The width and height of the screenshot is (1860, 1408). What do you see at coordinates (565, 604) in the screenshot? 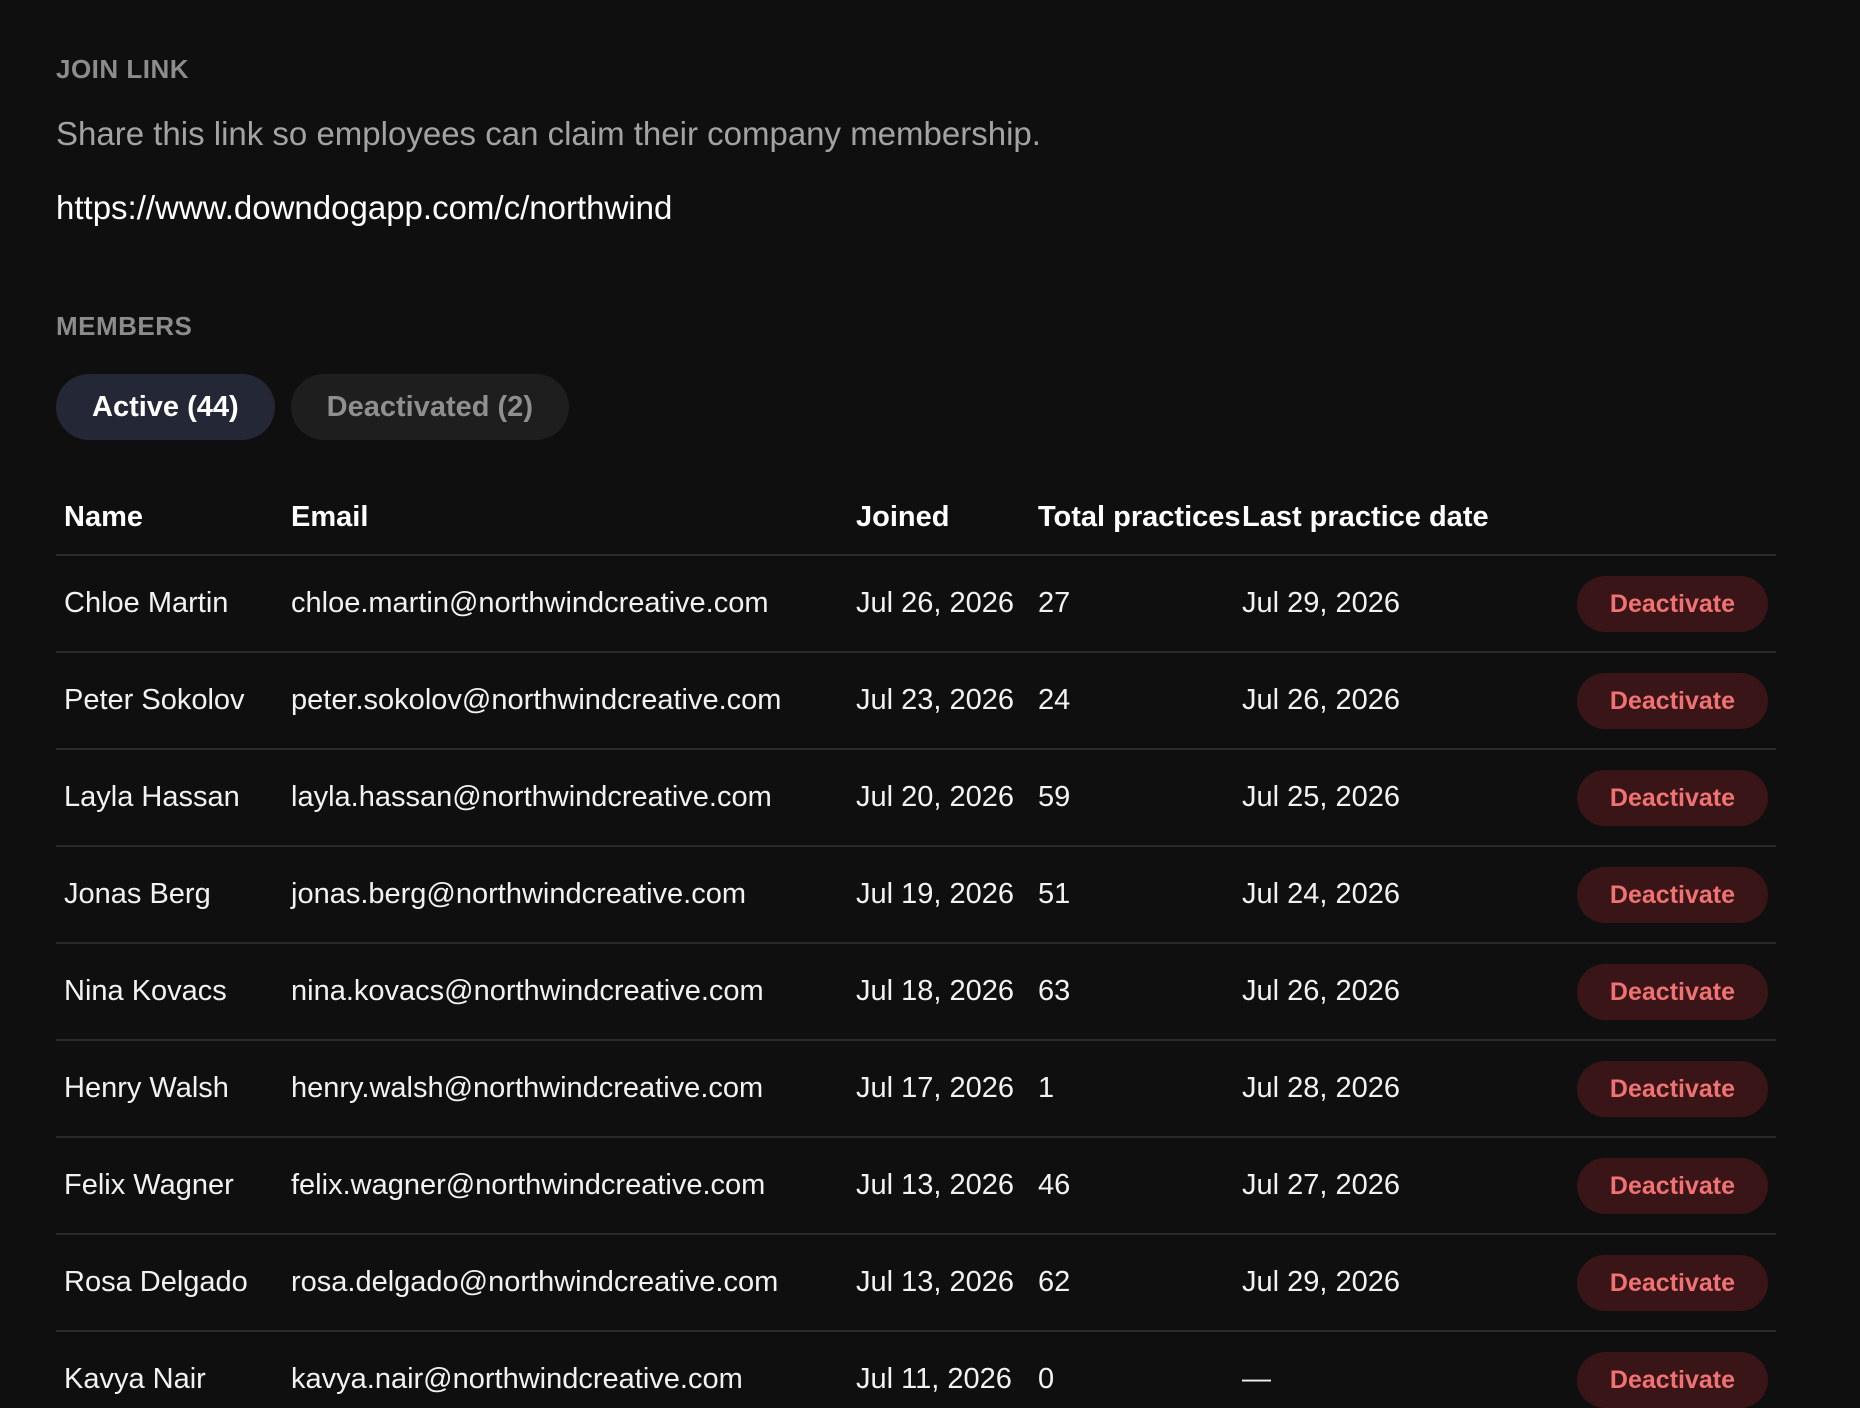
I see `member-email: chloe.martin@northwindcreative.com` at bounding box center [565, 604].